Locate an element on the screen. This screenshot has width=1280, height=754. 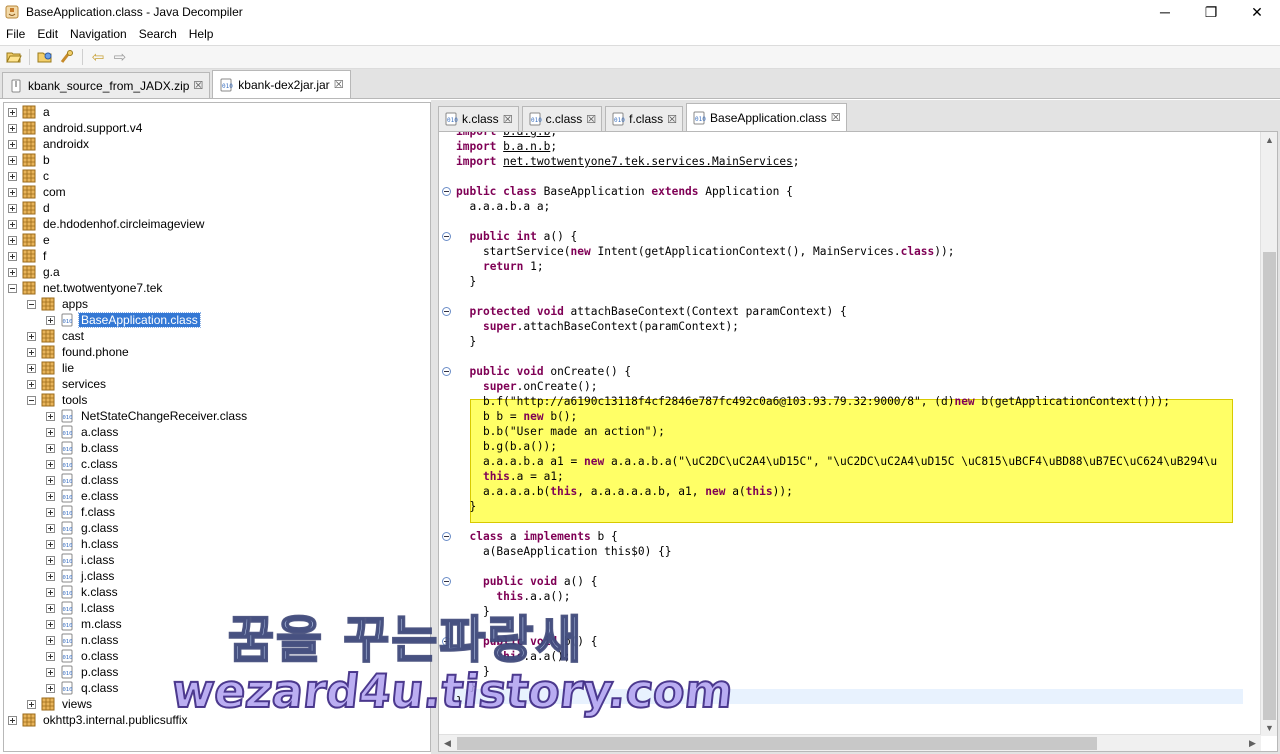
tree-package-node: d is located at coordinates (30, 208).